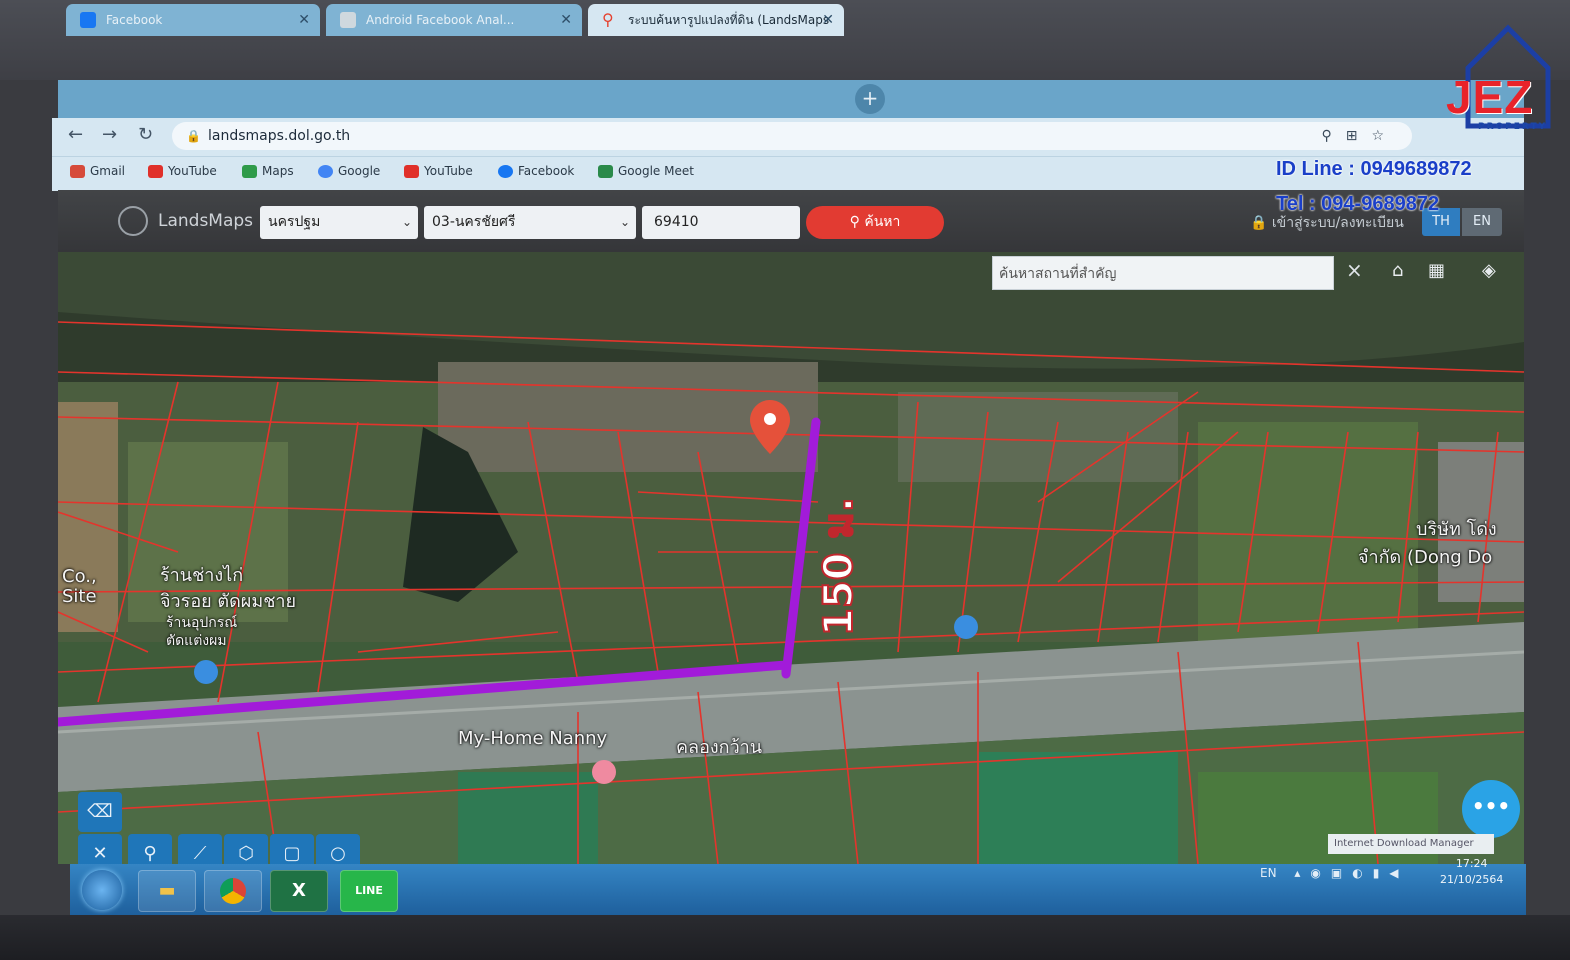 The height and width of the screenshot is (960, 1570). What do you see at coordinates (279, 136) in the screenshot?
I see `url-text: landsmaps.dol.go.th` at bounding box center [279, 136].